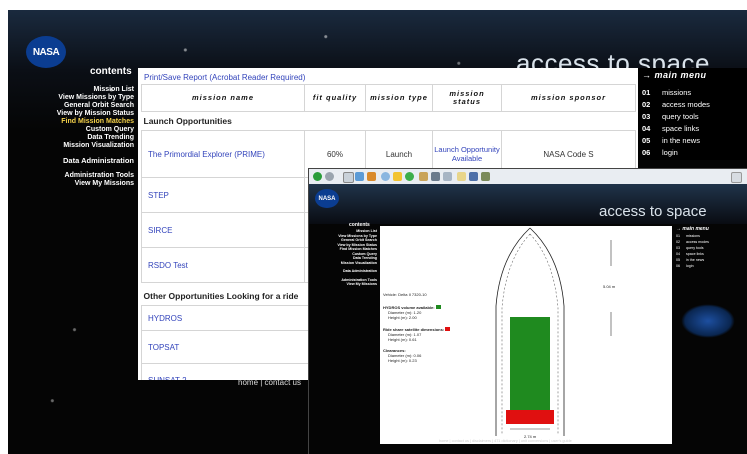  Describe the element at coordinates (708, 321) in the screenshot. I see `access-to-space-logo` at that location.